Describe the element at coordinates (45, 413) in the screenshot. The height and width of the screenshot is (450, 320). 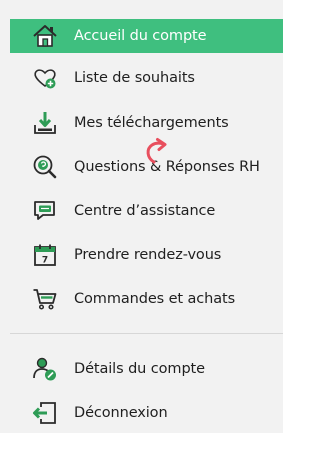
I see `logout-icon` at that location.